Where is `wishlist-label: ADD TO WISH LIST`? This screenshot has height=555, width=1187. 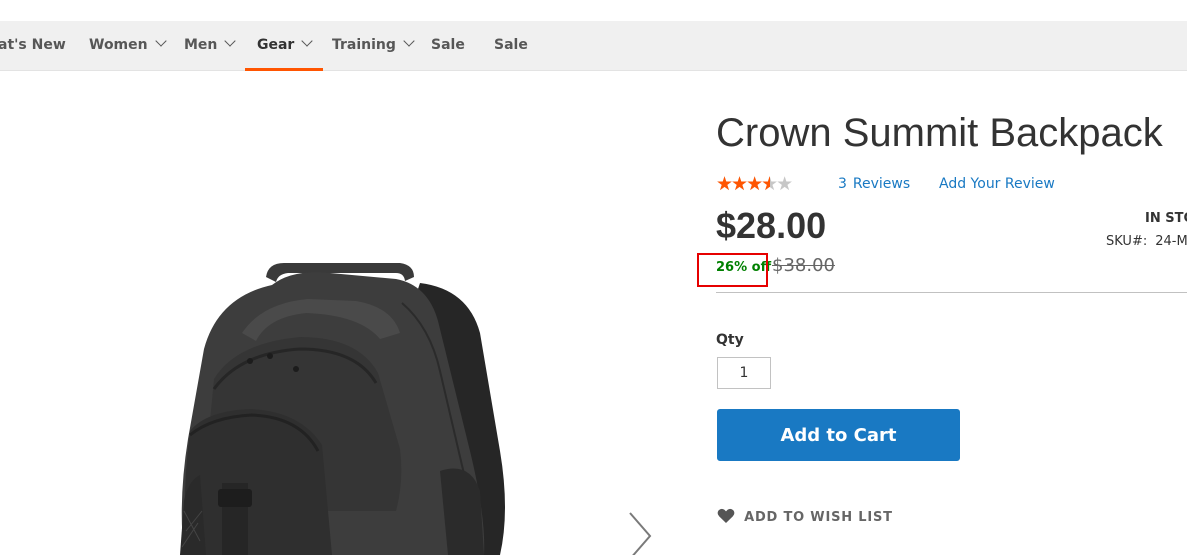
wishlist-label: ADD TO WISH LIST is located at coordinates (818, 517).